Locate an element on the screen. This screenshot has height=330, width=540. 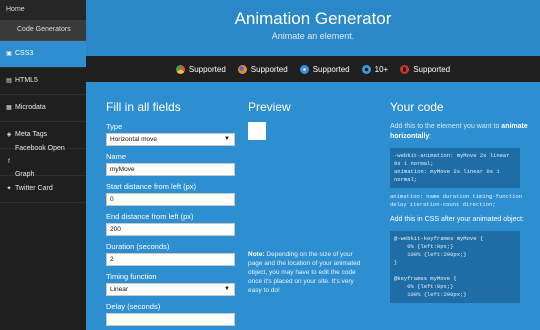
chrome-icon is located at coordinates (180, 69).